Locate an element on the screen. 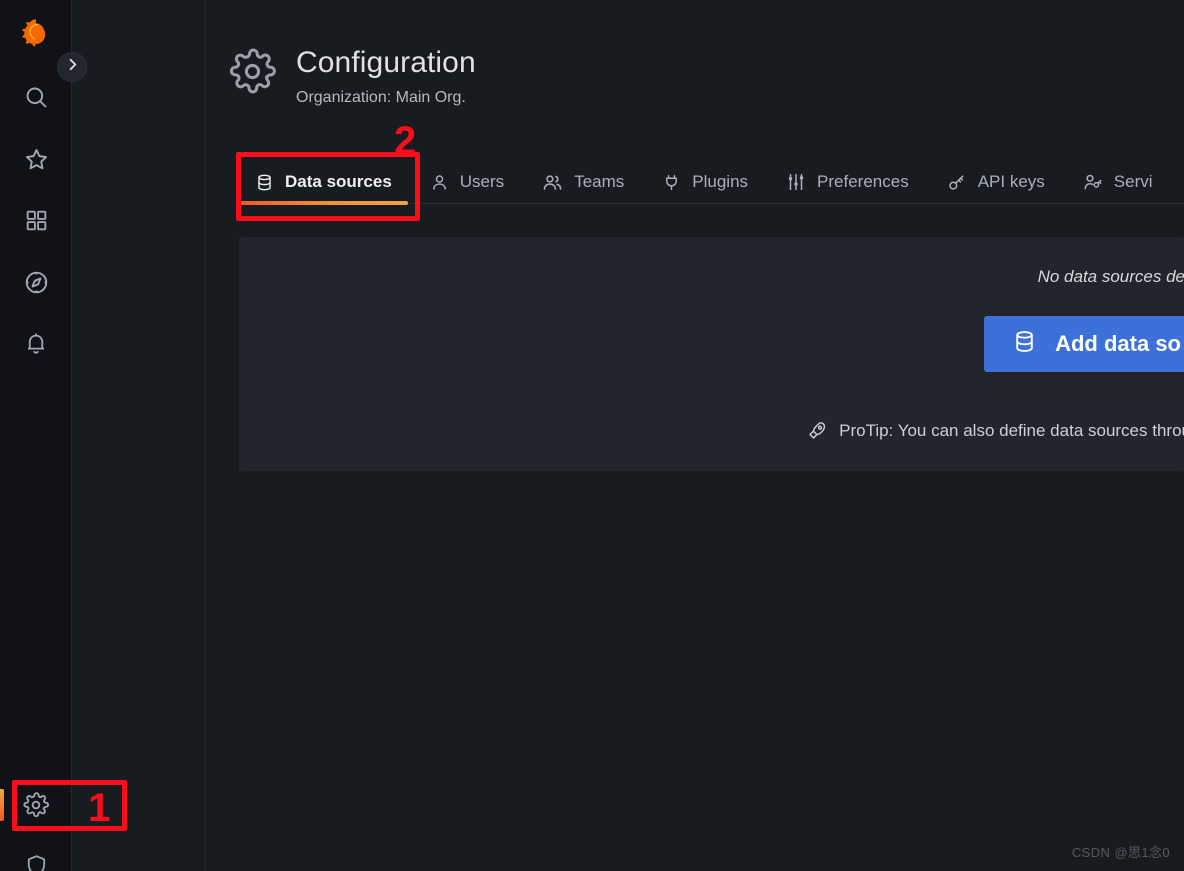 The image size is (1184, 871). tab-plugins: Plugins is located at coordinates (705, 182).